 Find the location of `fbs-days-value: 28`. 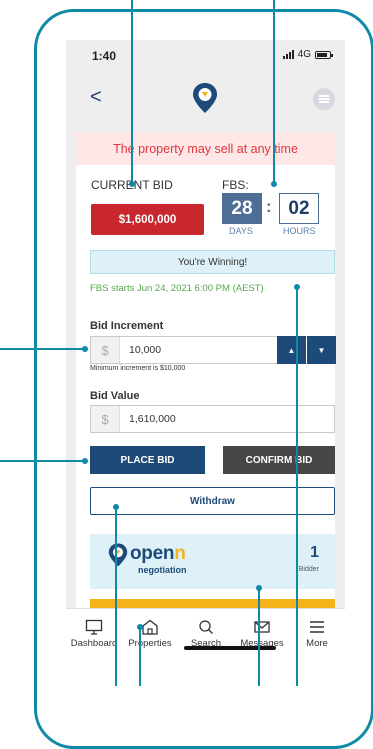

fbs-days-value: 28 is located at coordinates (242, 208).